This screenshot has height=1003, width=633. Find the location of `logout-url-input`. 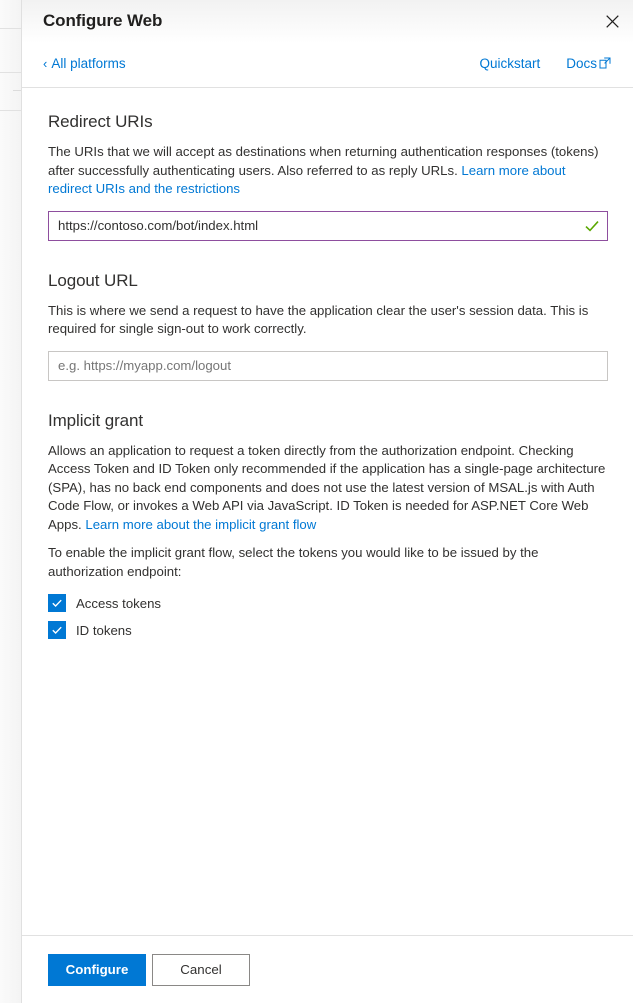

logout-url-input is located at coordinates (328, 365).